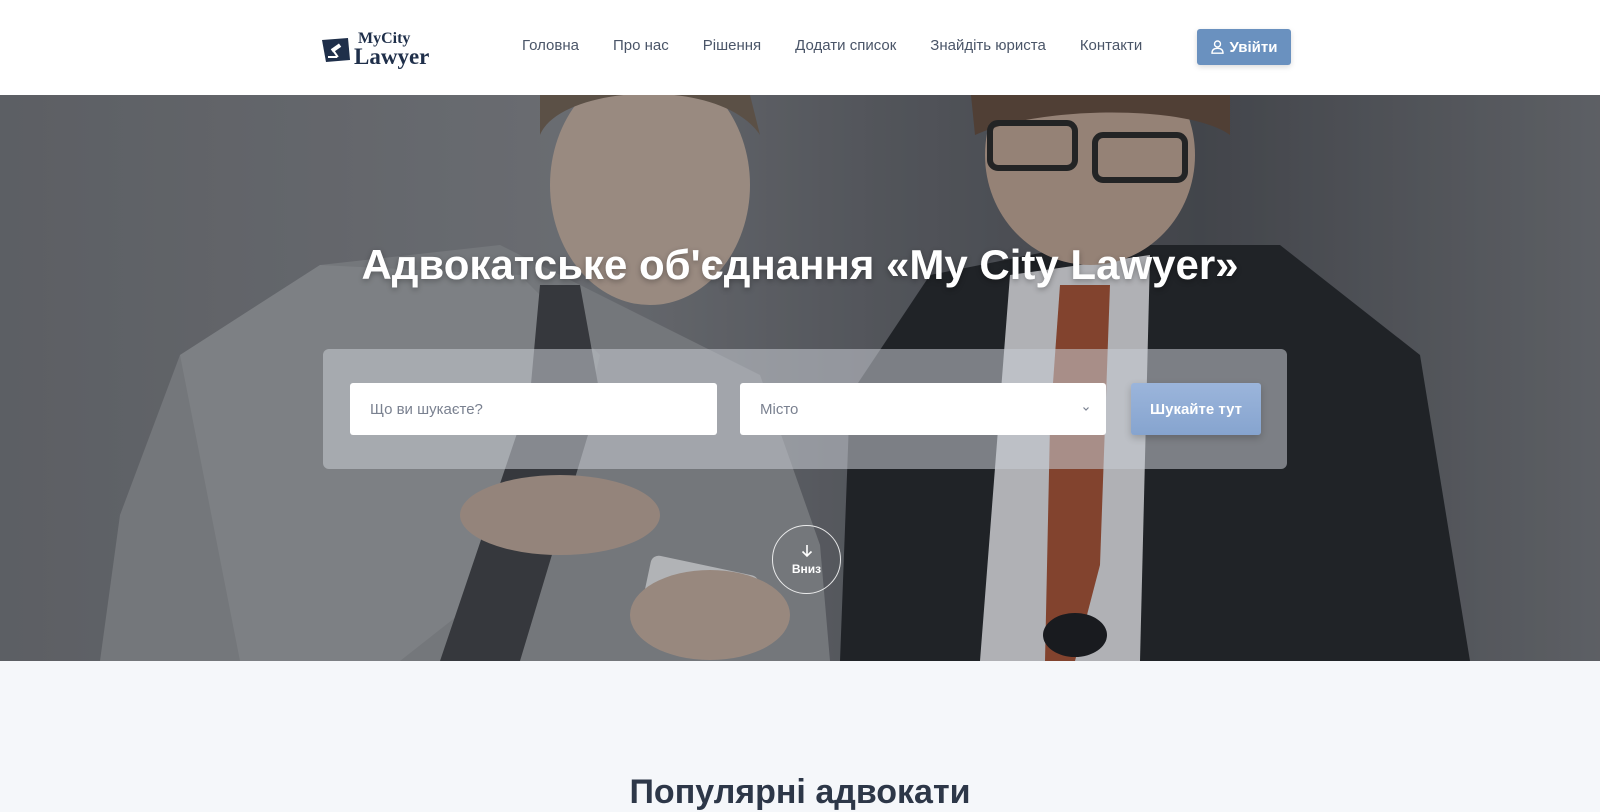  What do you see at coordinates (1086, 409) in the screenshot?
I see `chevron-down-icon` at bounding box center [1086, 409].